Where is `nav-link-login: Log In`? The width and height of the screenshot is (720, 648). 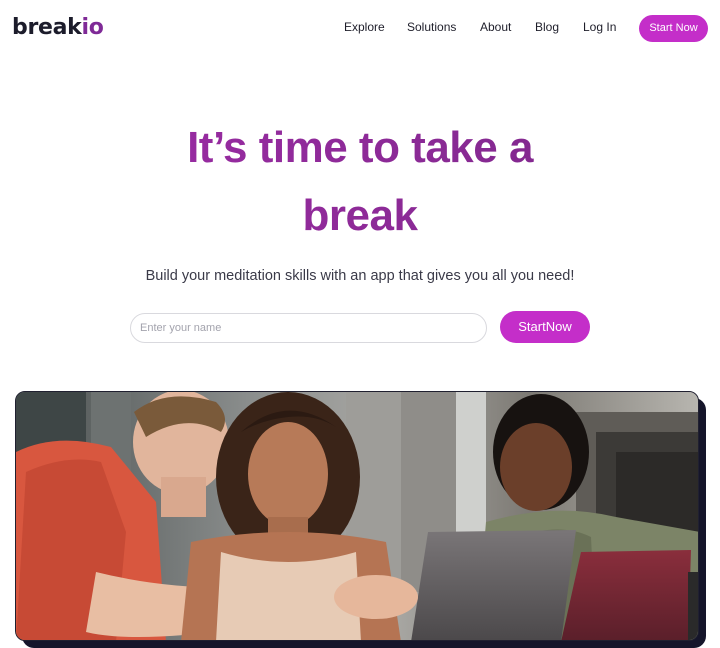
nav-link-login: Log In is located at coordinates (599, 27).